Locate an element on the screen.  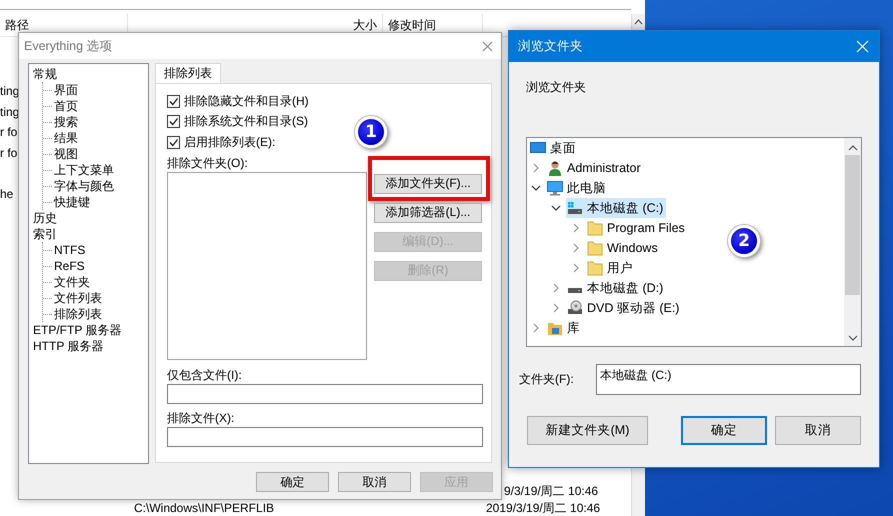
path-cell-text: C:\Windows\INF\PERFLIB is located at coordinates (205, 508).